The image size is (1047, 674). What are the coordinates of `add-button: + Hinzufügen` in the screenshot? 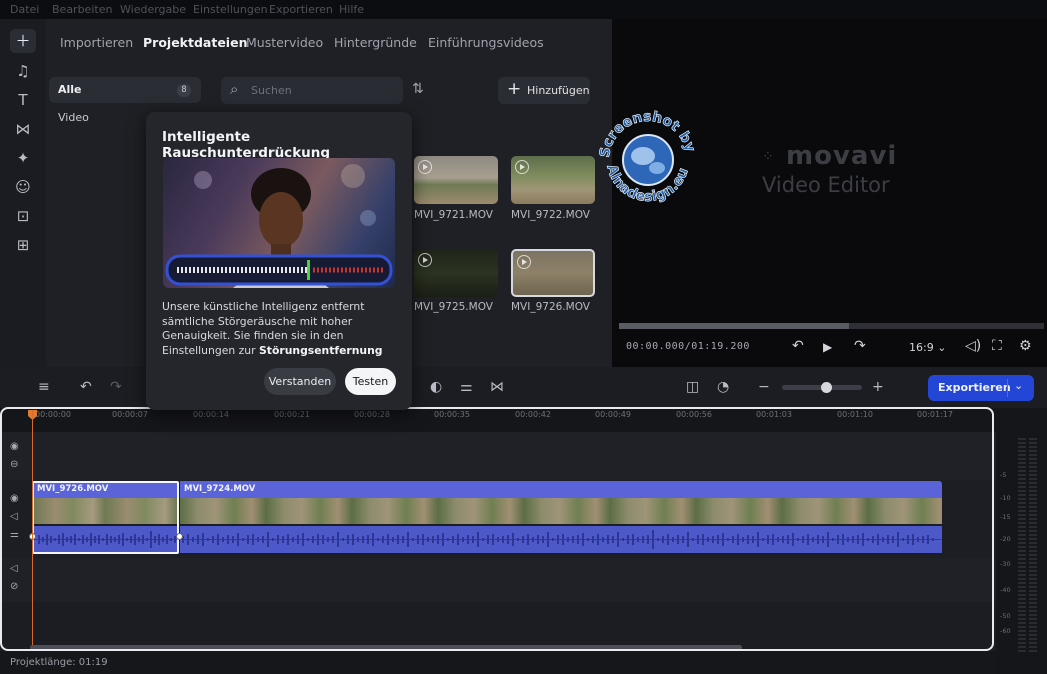 It's located at (544, 90).